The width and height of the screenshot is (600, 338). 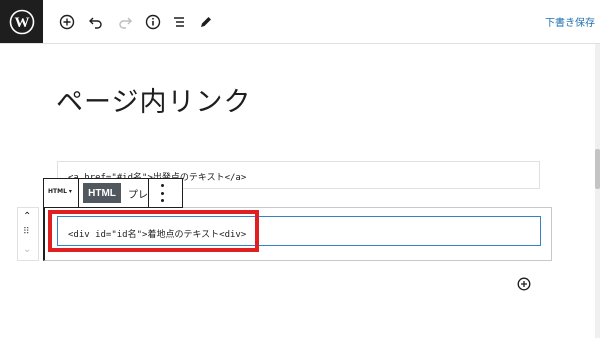 I want to click on drag-handle-icon: ⠿, so click(x=26, y=232).